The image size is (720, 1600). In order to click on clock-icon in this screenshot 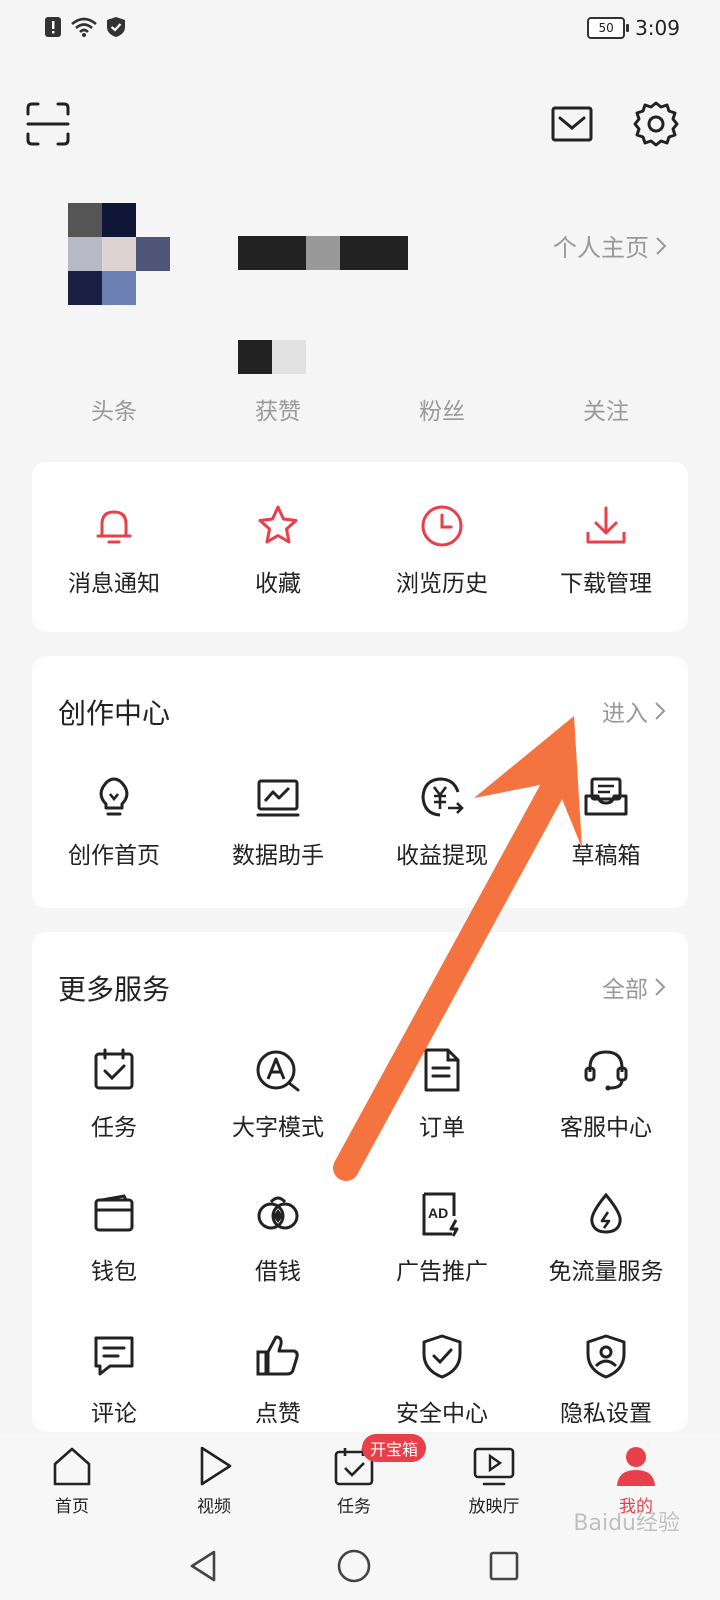, I will do `click(442, 526)`.